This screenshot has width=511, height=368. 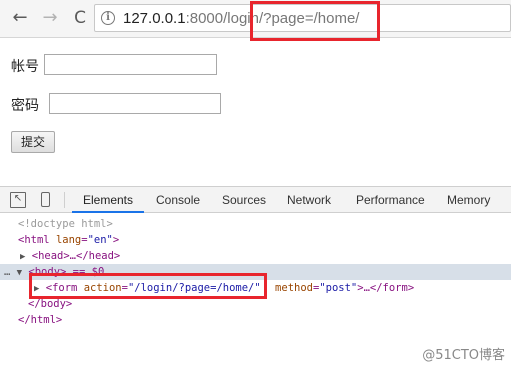 What do you see at coordinates (50, 18) in the screenshot?
I see `forward-arrow-icon: →` at bounding box center [50, 18].